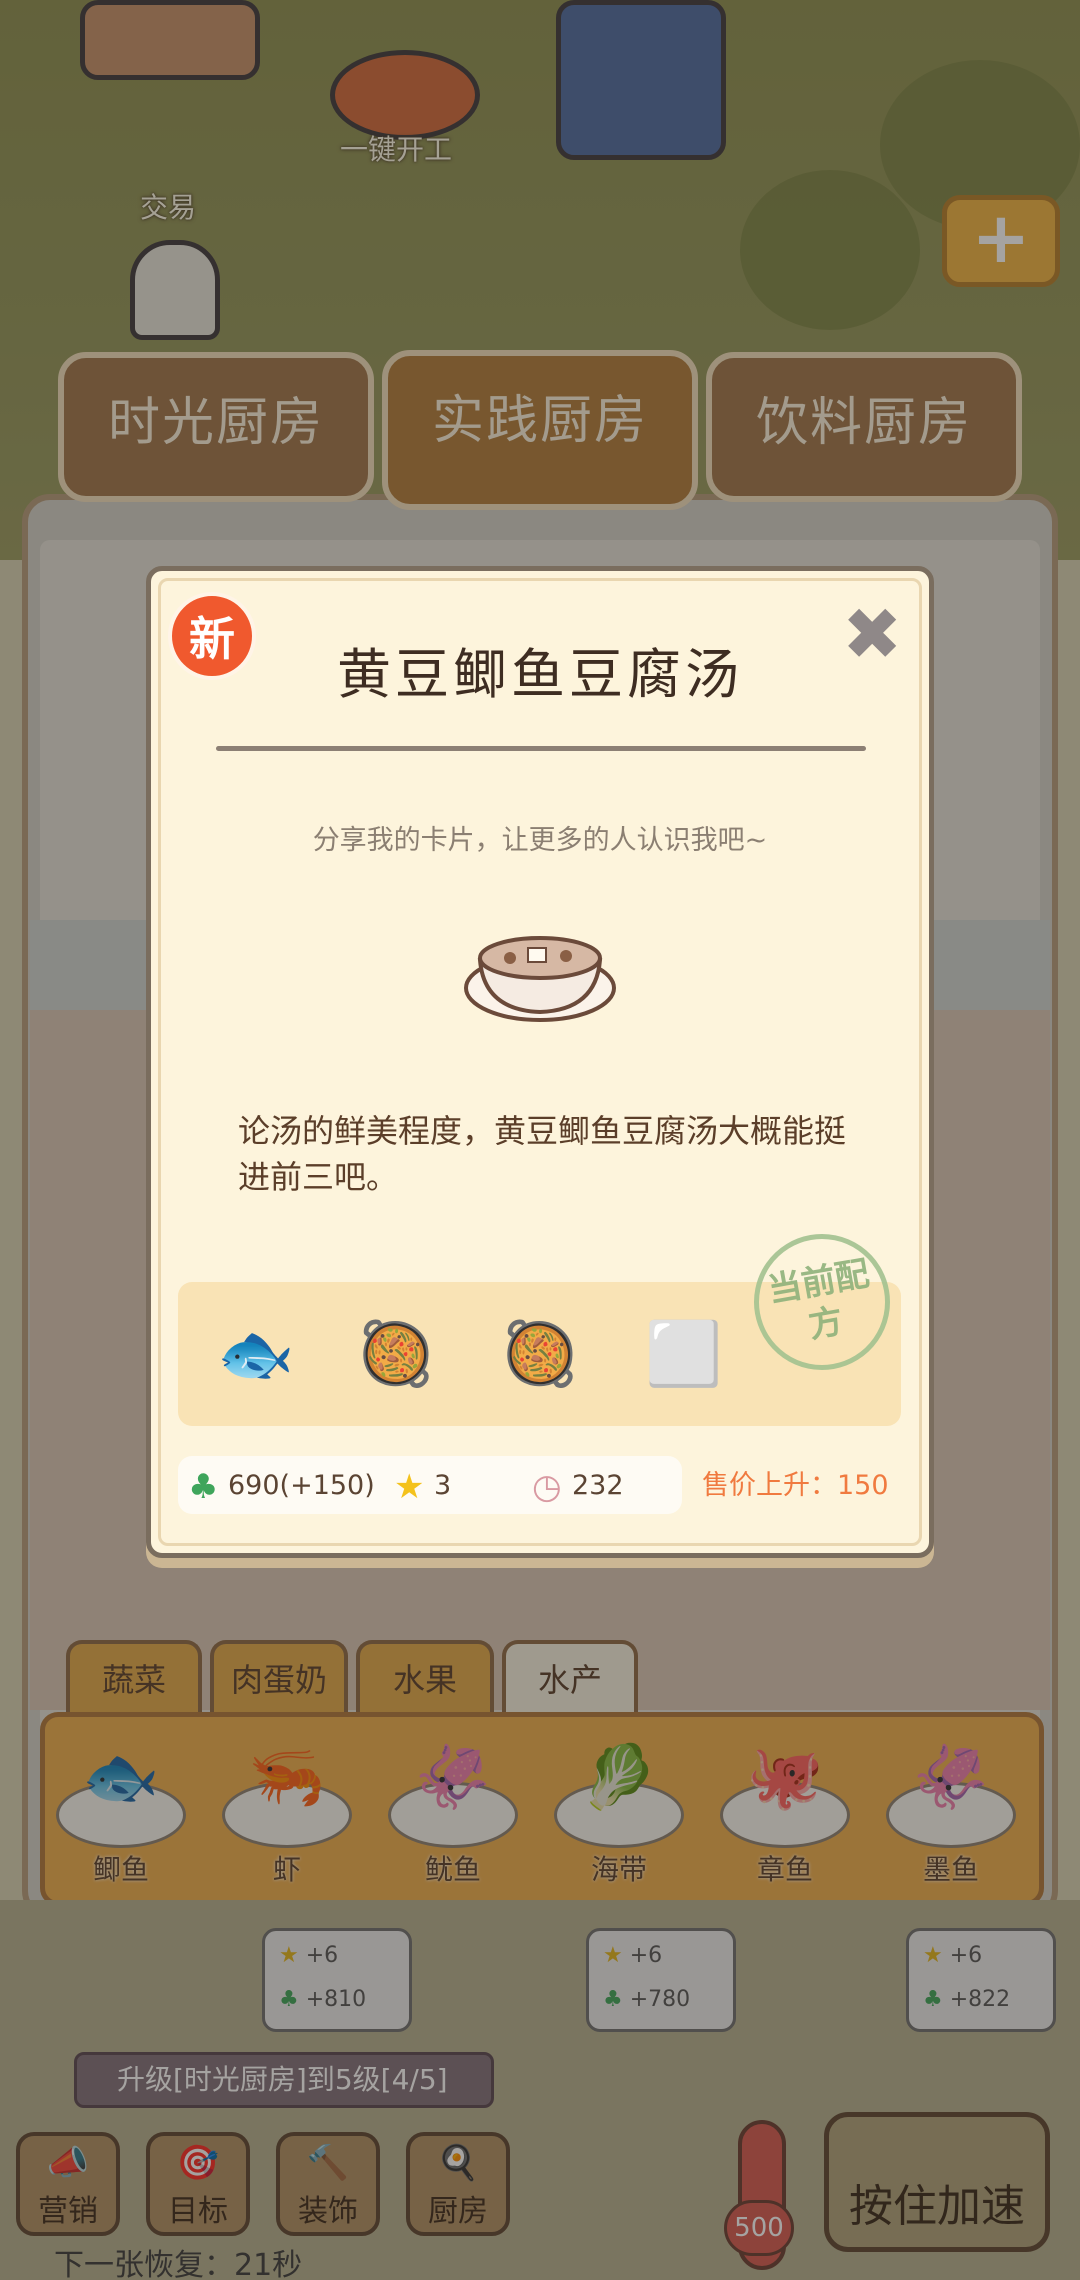 The width and height of the screenshot is (1080, 2280). I want to click on soup-bowl-icon, so click(540, 979).